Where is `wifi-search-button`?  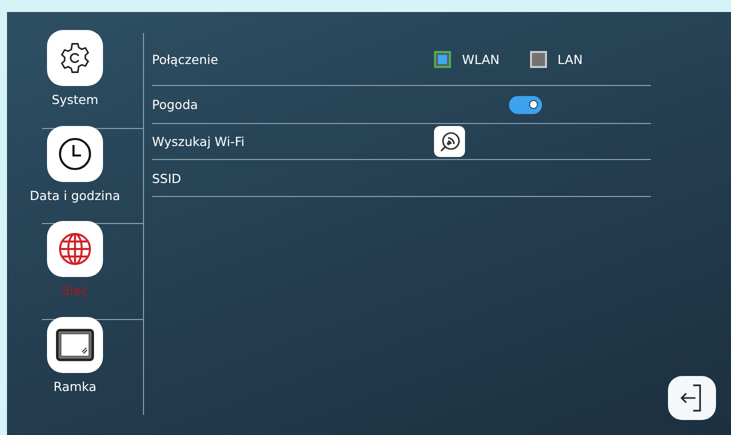 wifi-search-button is located at coordinates (449, 141).